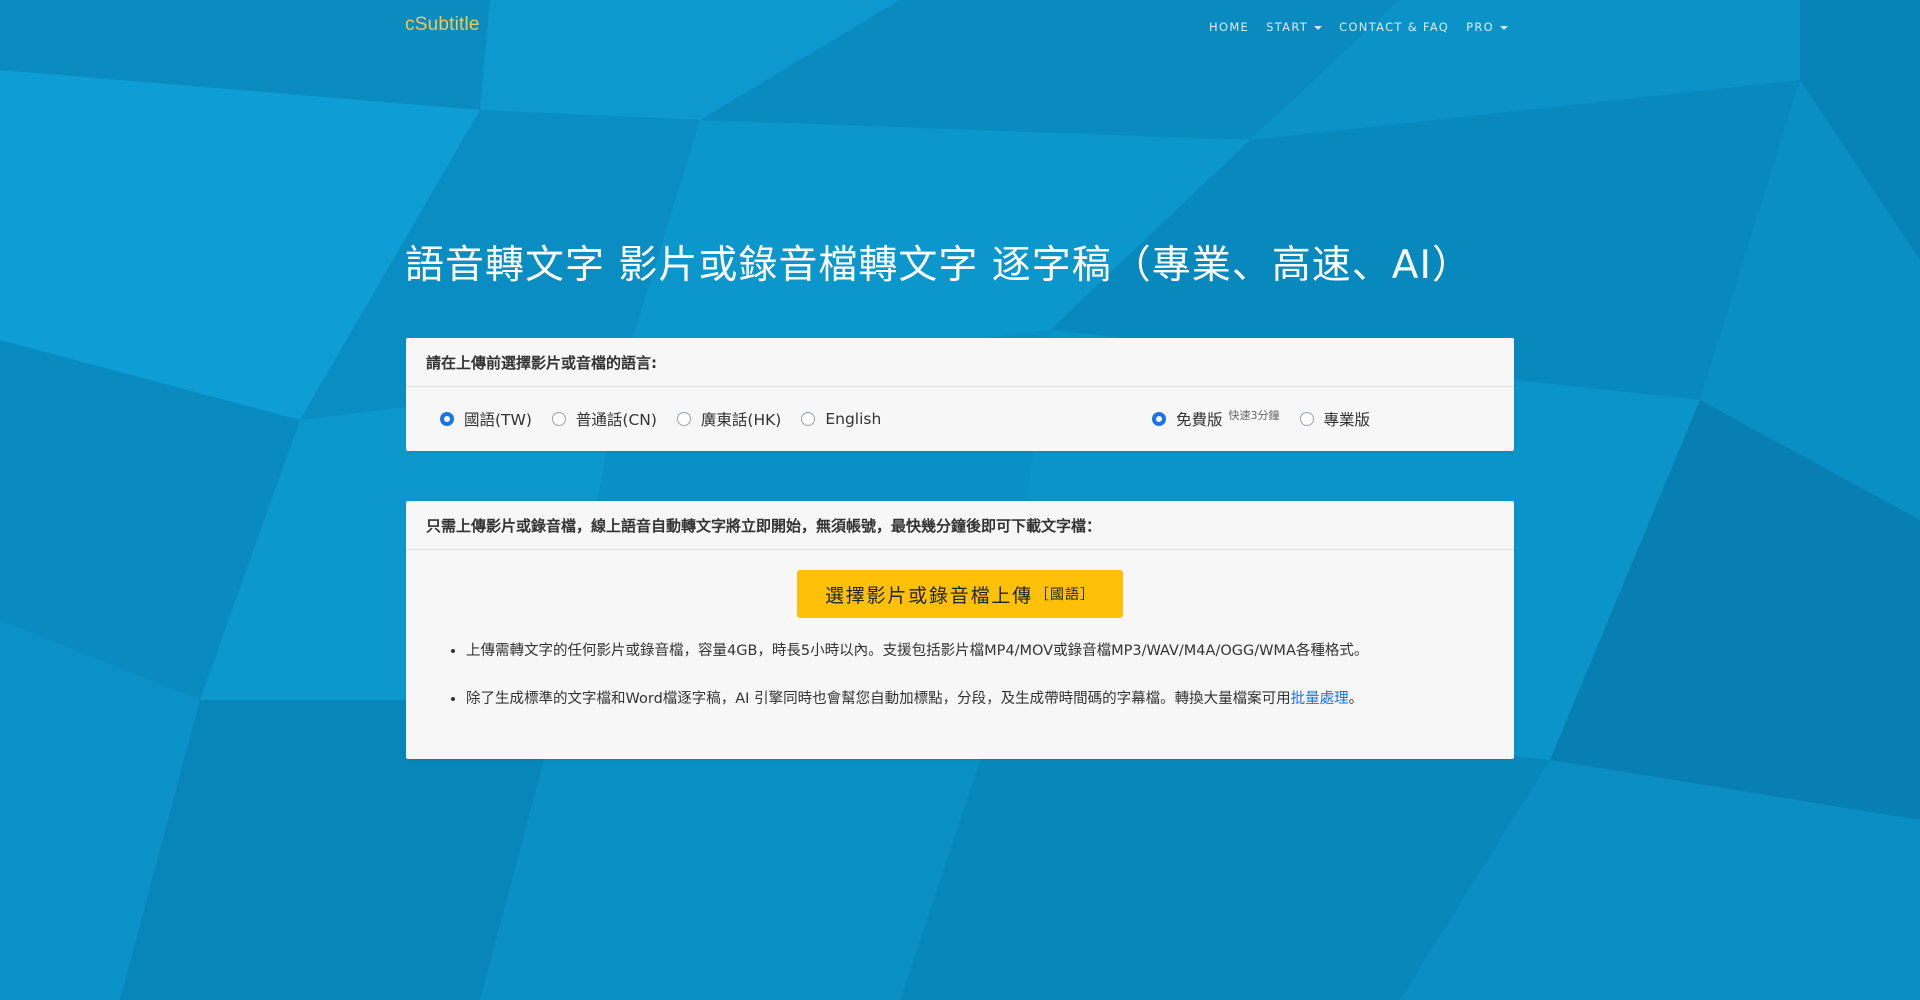  I want to click on radio-label: 專業版, so click(1347, 420).